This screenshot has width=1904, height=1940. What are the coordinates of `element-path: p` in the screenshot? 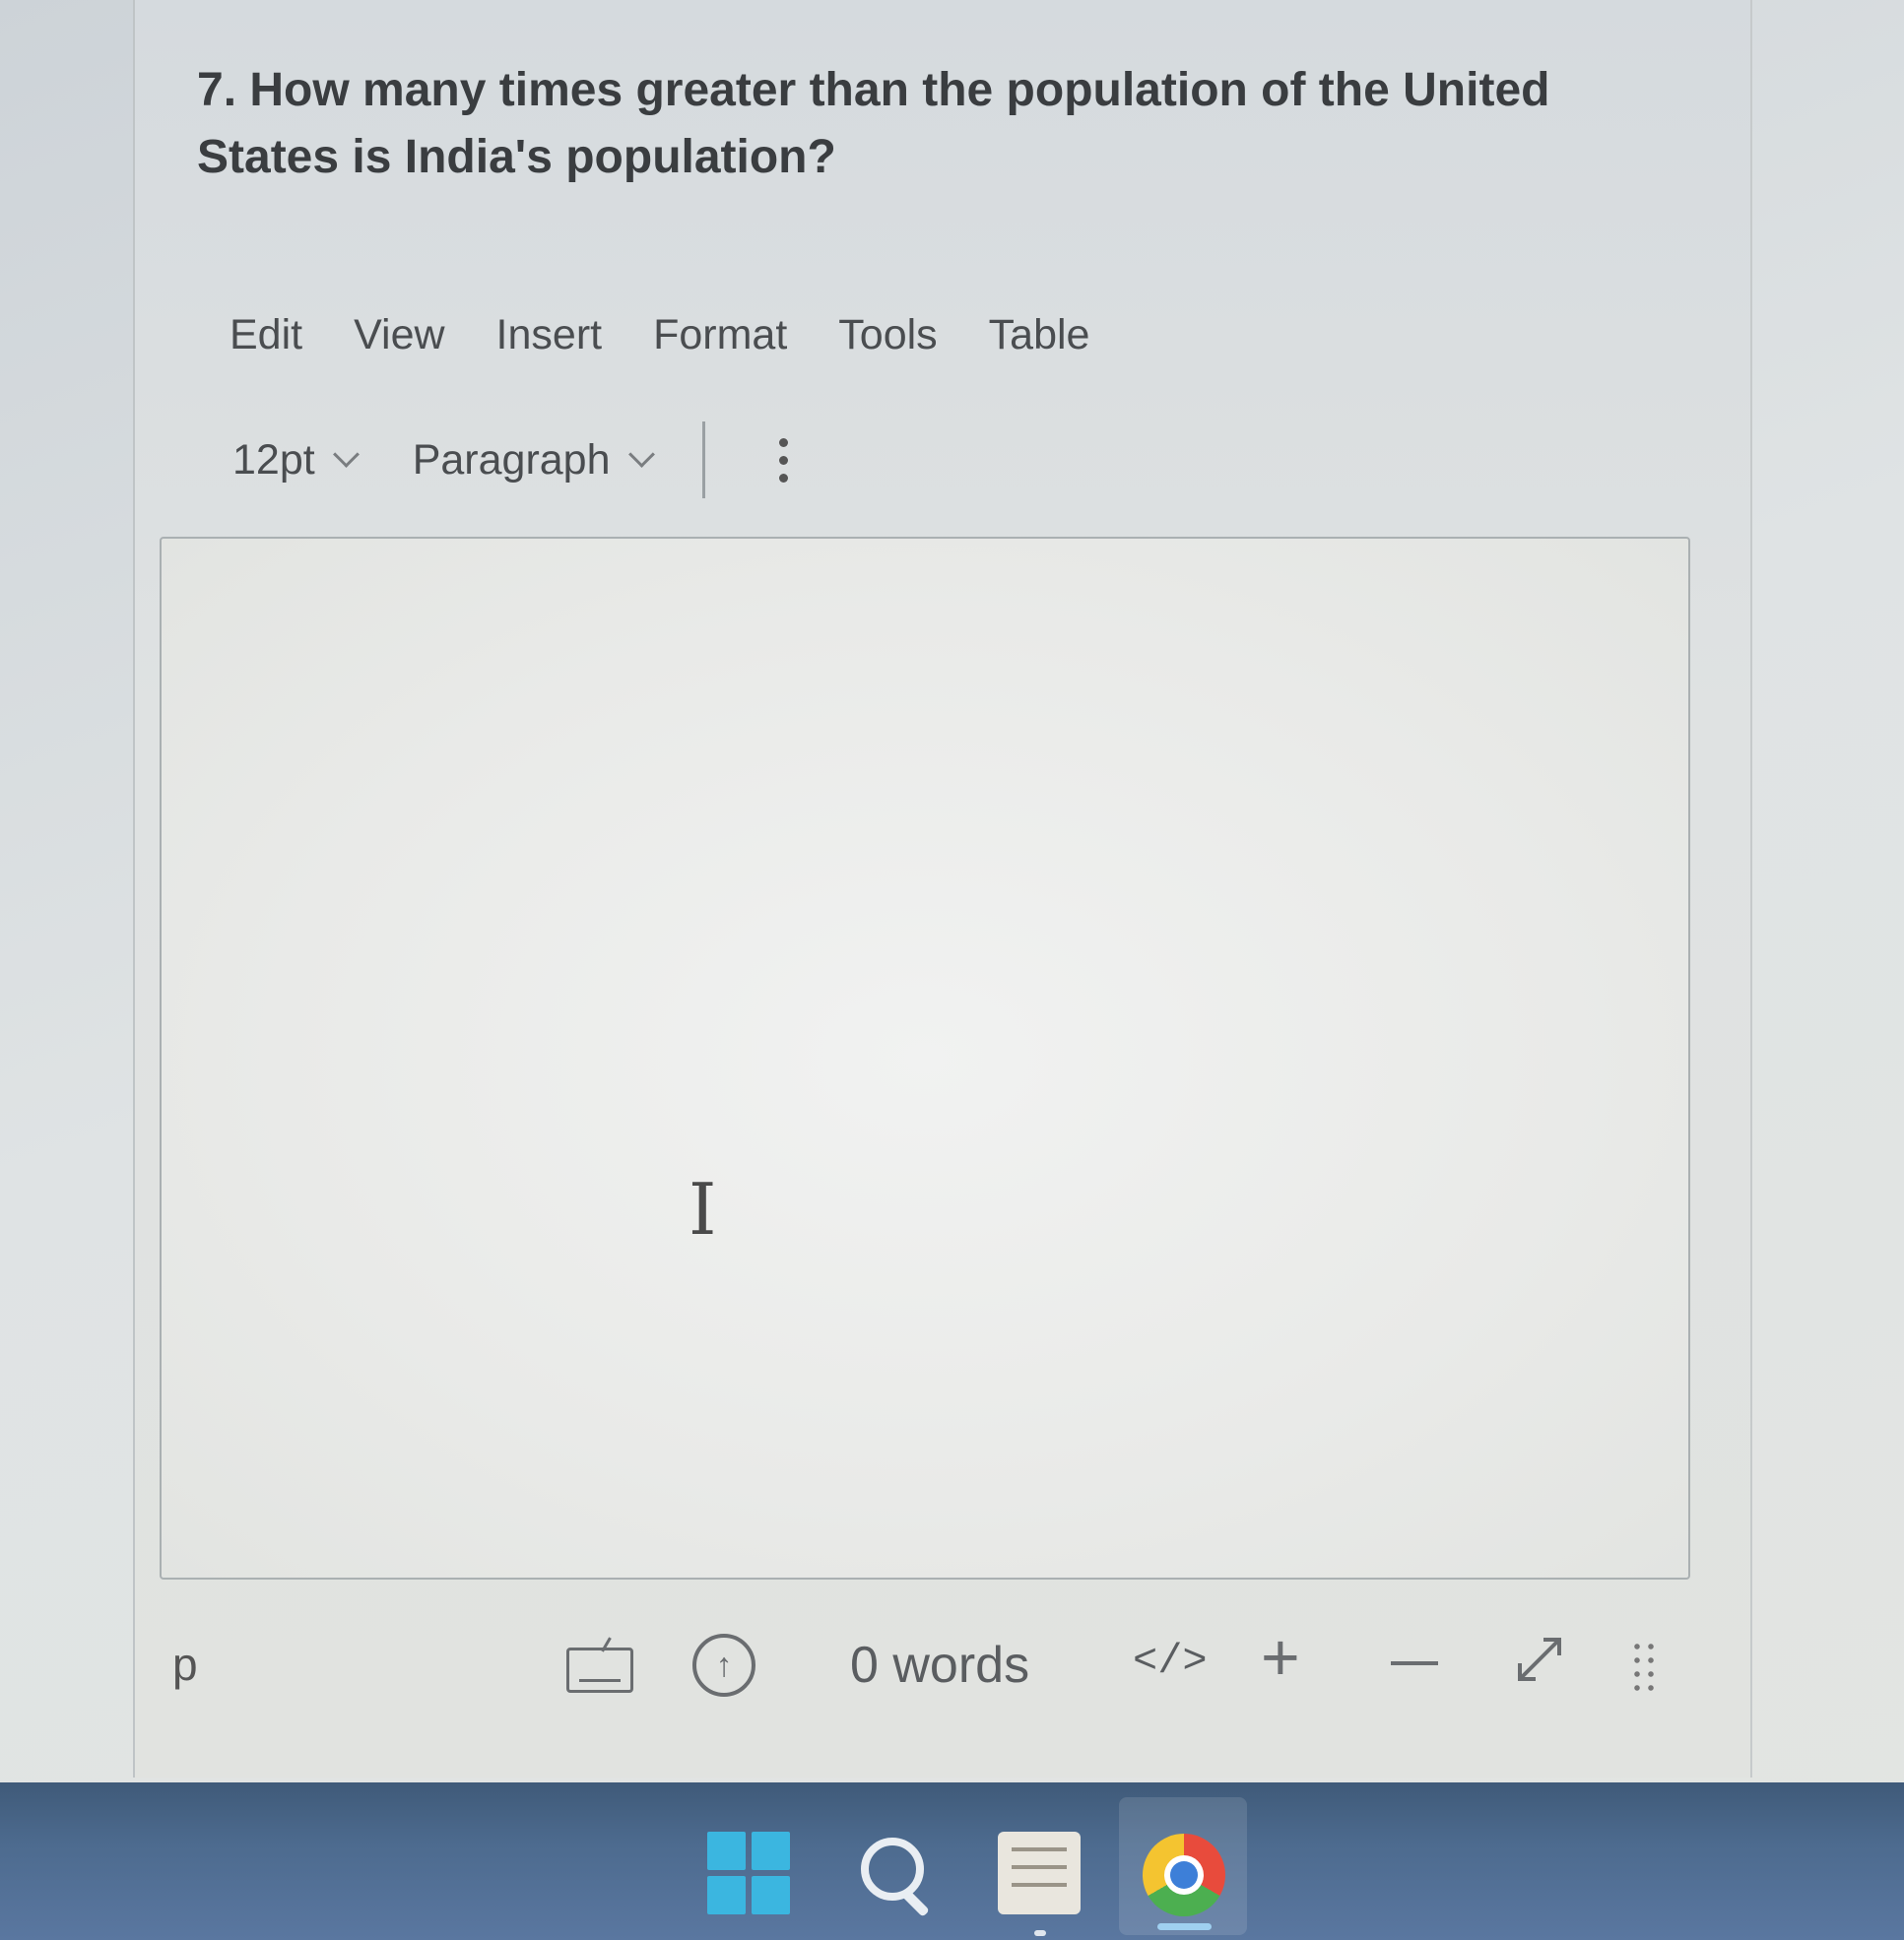 It's located at (185, 1664).